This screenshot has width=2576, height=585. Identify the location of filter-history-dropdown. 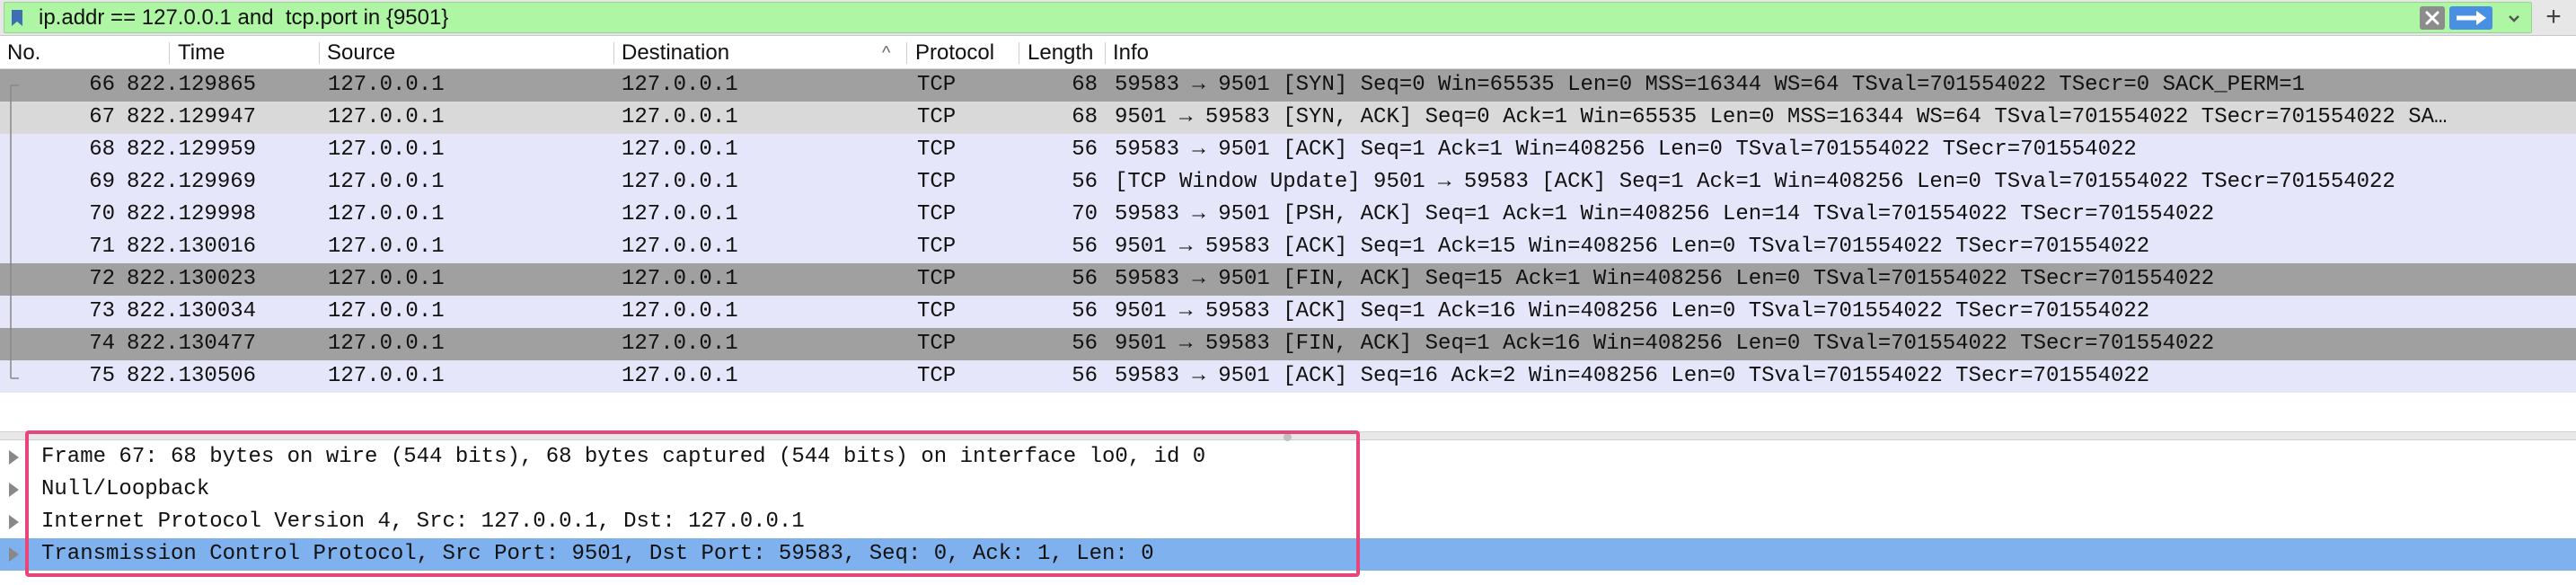
(2514, 18).